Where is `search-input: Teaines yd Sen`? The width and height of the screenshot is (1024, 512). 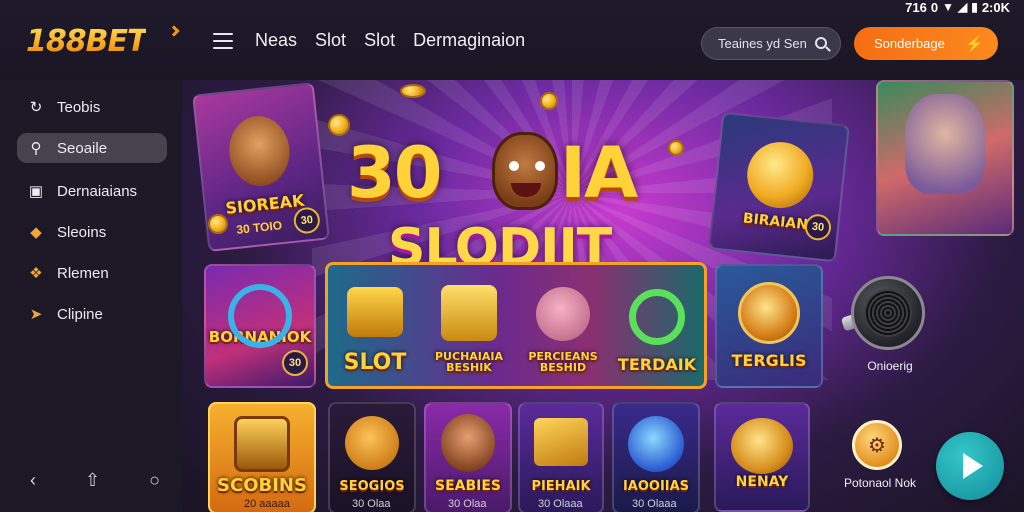 search-input: Teaines yd Sen is located at coordinates (771, 43).